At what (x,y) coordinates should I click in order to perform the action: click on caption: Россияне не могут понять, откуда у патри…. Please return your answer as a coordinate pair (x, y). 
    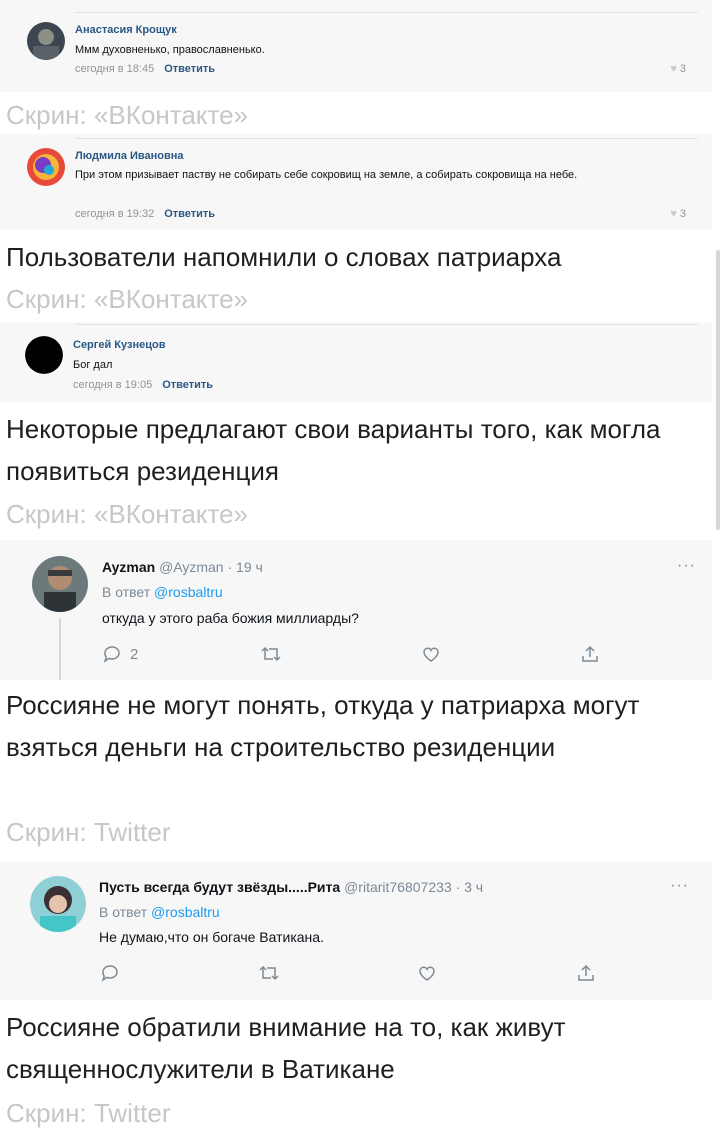
    Looking at the image, I should click on (323, 726).